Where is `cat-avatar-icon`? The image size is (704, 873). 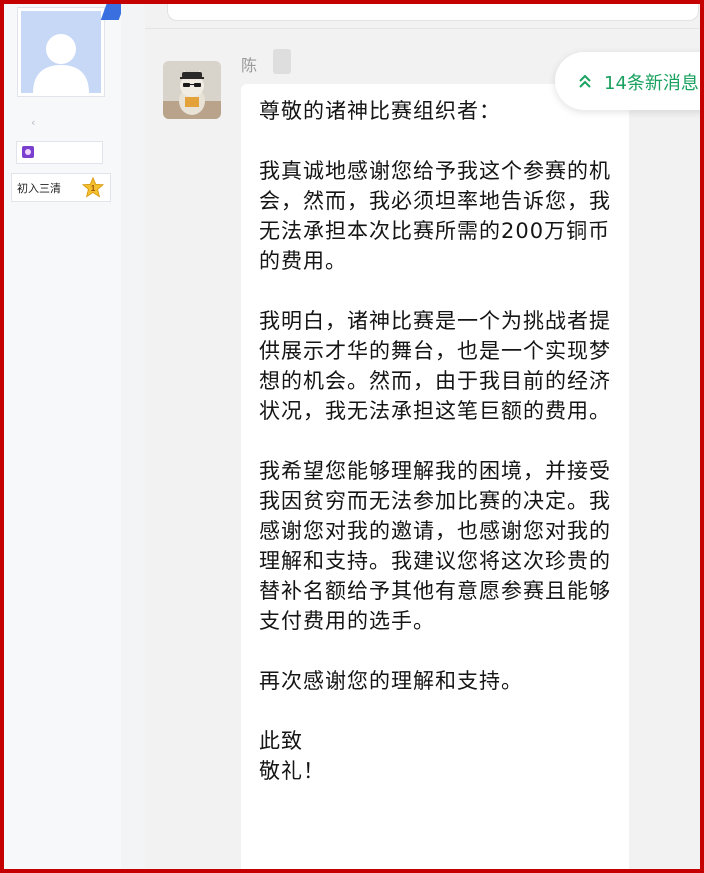 cat-avatar-icon is located at coordinates (192, 90).